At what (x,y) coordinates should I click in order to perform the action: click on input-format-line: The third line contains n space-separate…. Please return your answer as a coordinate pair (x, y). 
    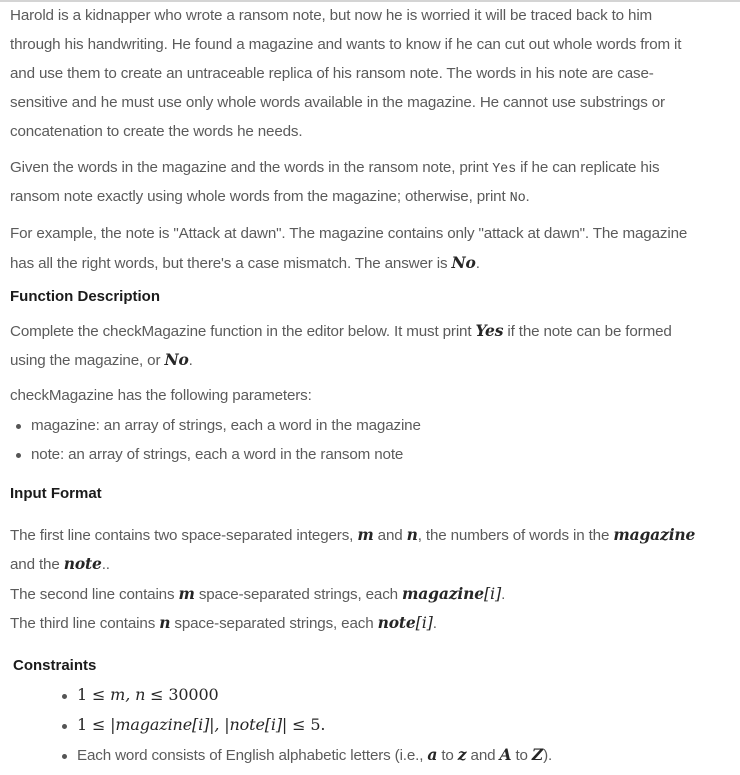
    Looking at the image, I should click on (223, 622).